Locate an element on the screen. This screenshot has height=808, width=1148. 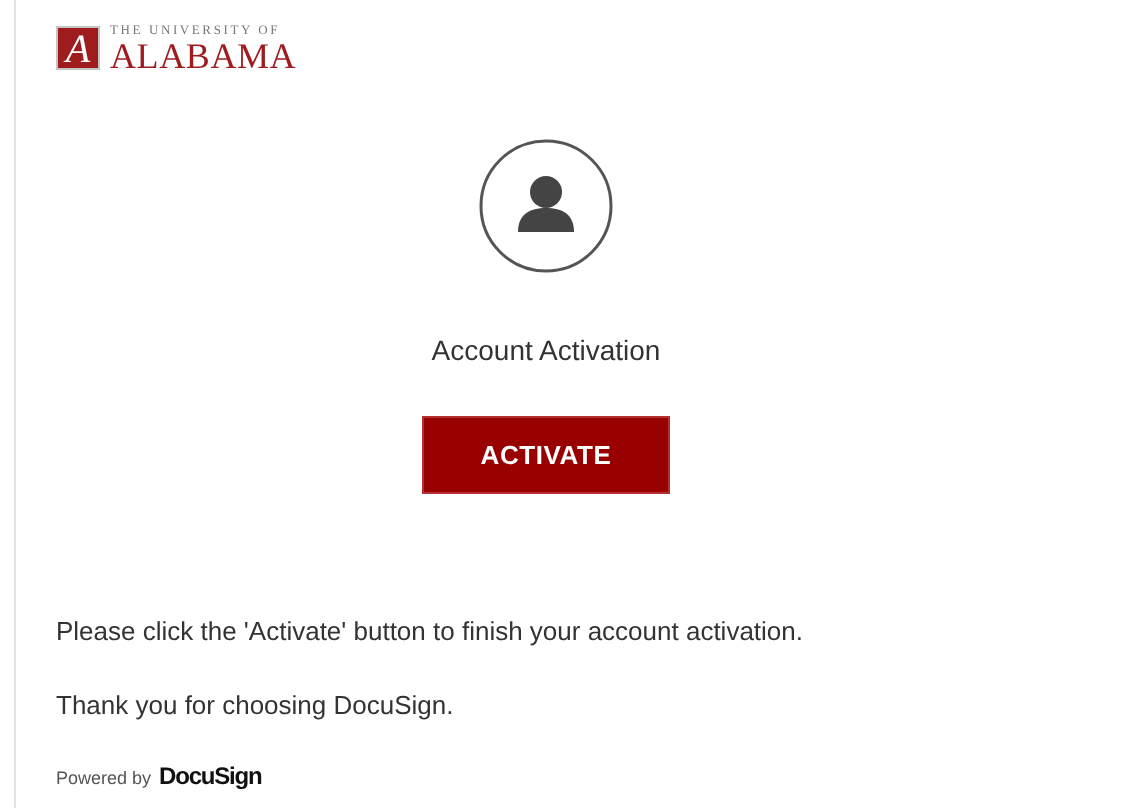
message-text: Please click the 'Activate' button to finish your account activation. is located at coordinates (430, 631).